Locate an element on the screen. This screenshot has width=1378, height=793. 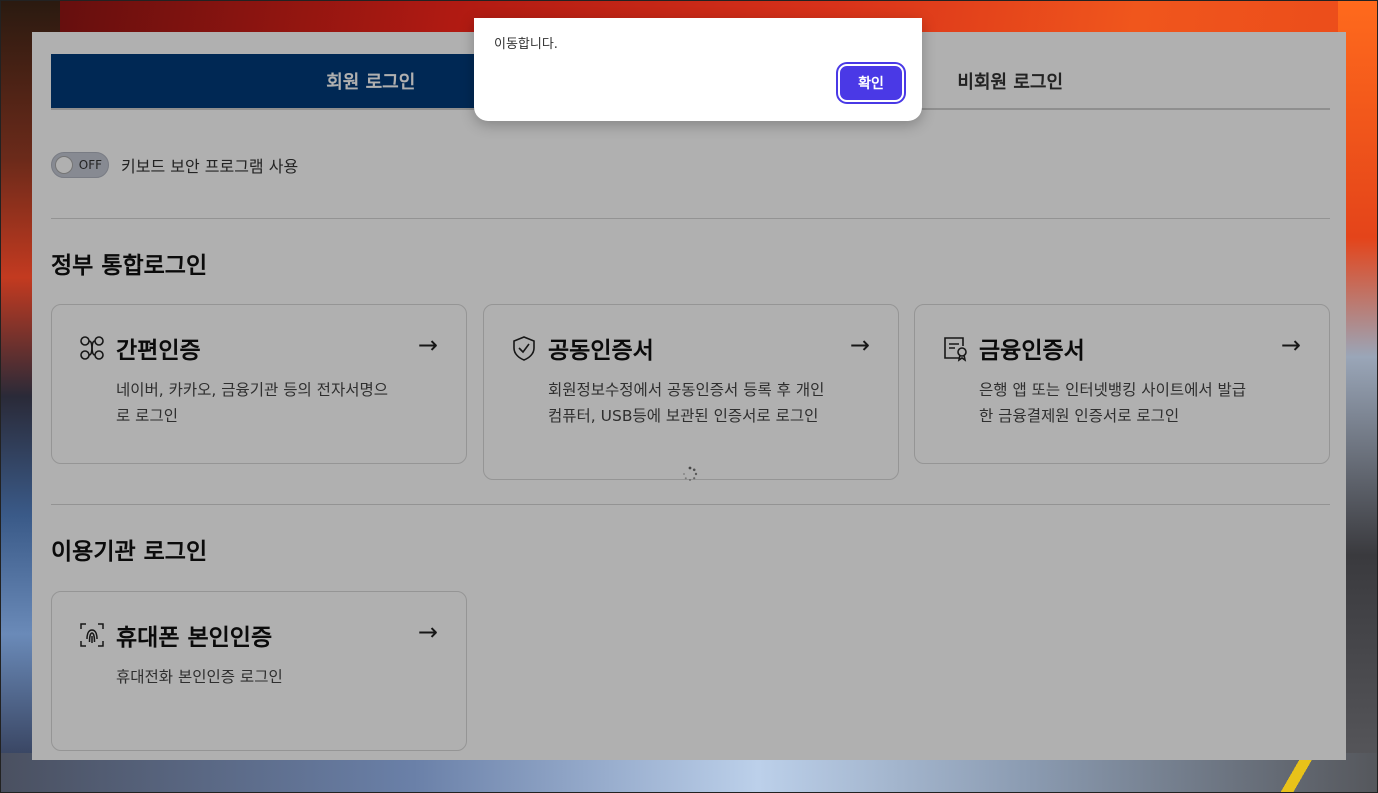
alert-dialog: 이동합니다. 확인 is located at coordinates (698, 69).